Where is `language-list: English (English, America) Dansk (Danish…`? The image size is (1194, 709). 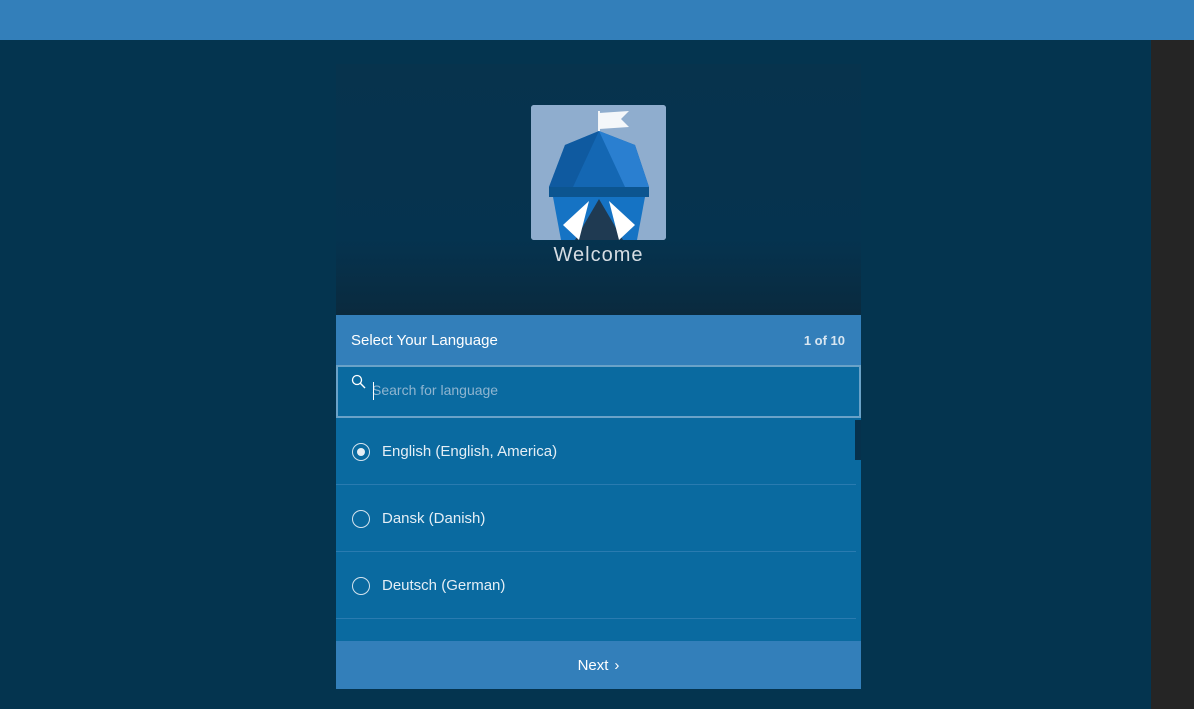 language-list: English (English, America) Dansk (Danish… is located at coordinates (598, 529).